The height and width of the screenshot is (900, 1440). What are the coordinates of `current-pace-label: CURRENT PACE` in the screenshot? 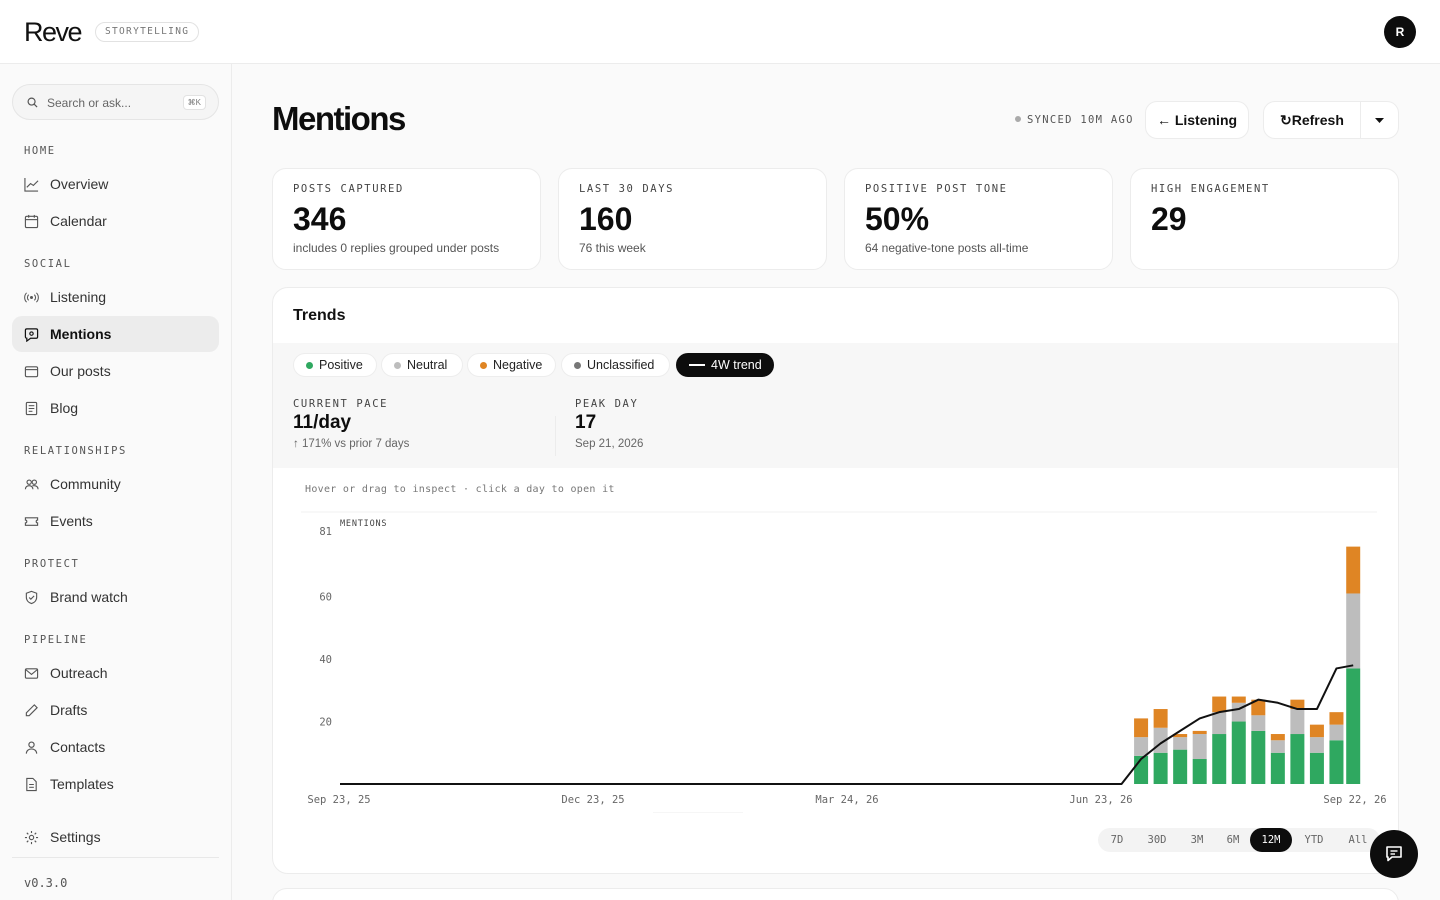 It's located at (341, 404).